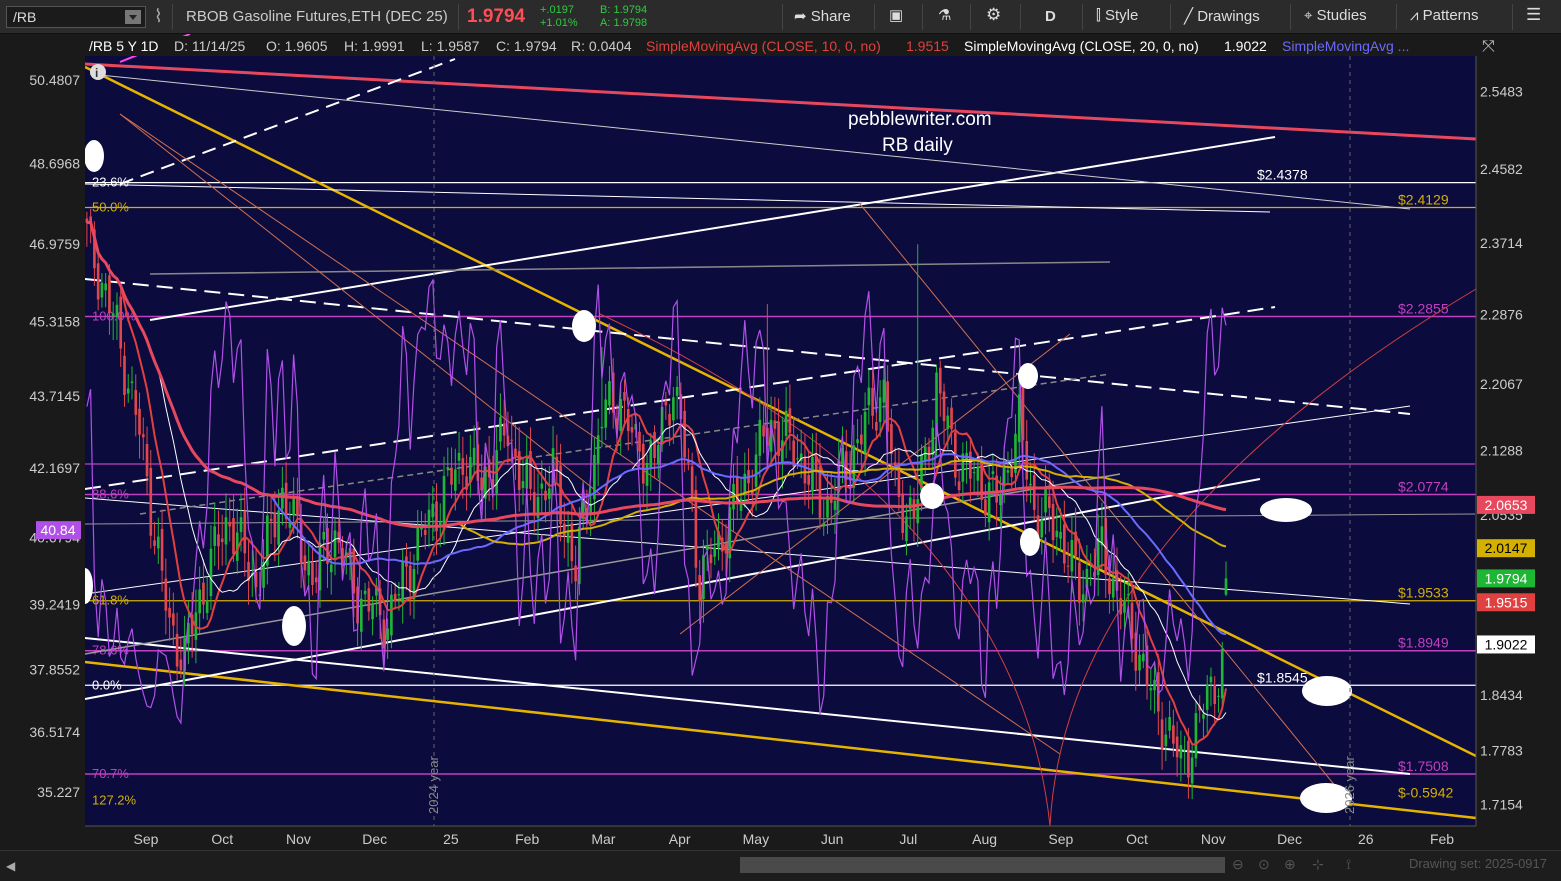  Describe the element at coordinates (1238, 864) in the screenshot. I see `zoom-out-icon: ⊖` at that location.